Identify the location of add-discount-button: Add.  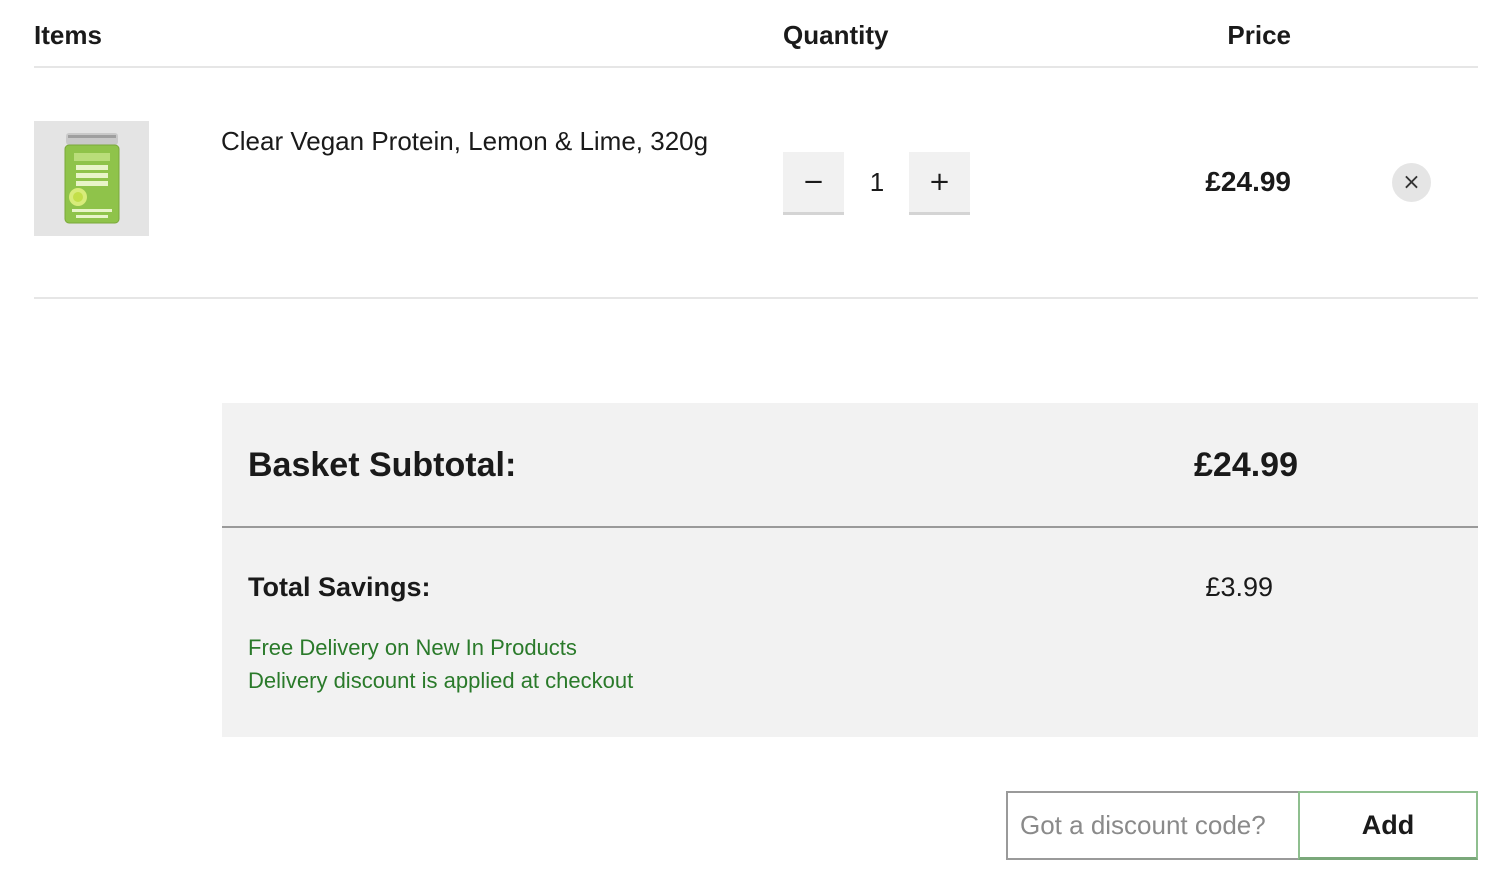
(1388, 825).